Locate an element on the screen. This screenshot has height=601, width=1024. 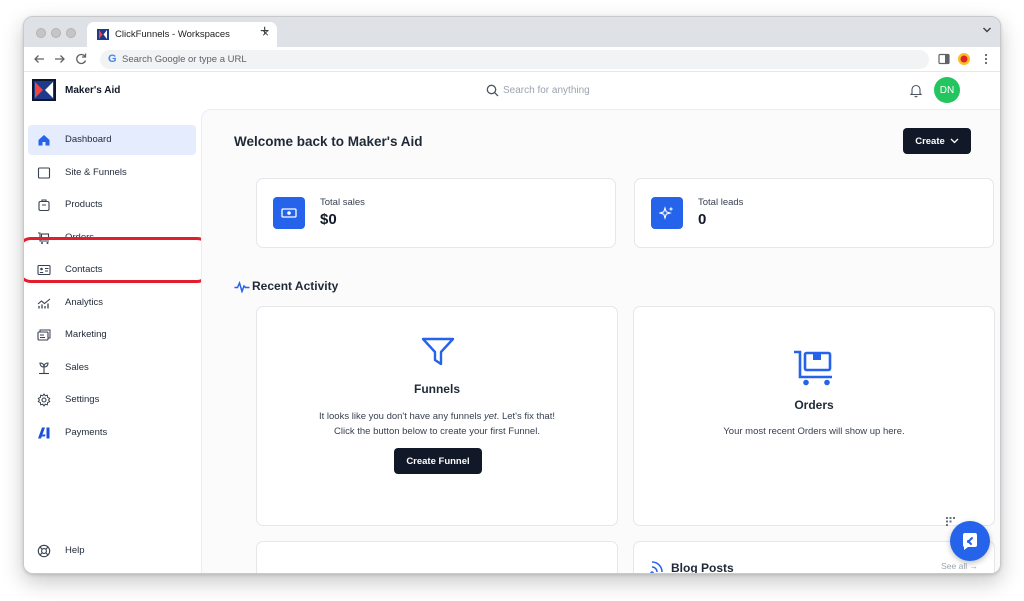
see-all-link: See all → is located at coordinates (959, 566).